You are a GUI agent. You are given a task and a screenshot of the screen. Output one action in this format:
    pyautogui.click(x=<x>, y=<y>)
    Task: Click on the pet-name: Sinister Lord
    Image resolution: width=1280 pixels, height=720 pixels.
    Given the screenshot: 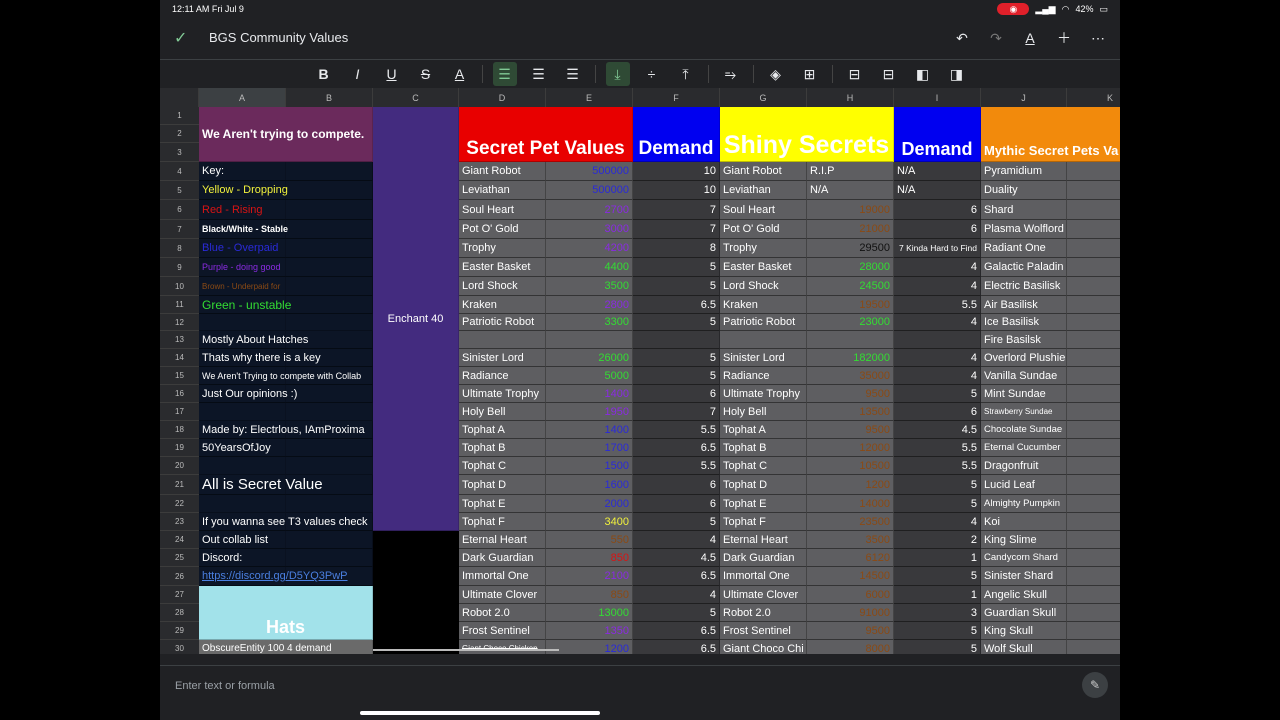 What is the action you would take?
    pyautogui.click(x=763, y=358)
    